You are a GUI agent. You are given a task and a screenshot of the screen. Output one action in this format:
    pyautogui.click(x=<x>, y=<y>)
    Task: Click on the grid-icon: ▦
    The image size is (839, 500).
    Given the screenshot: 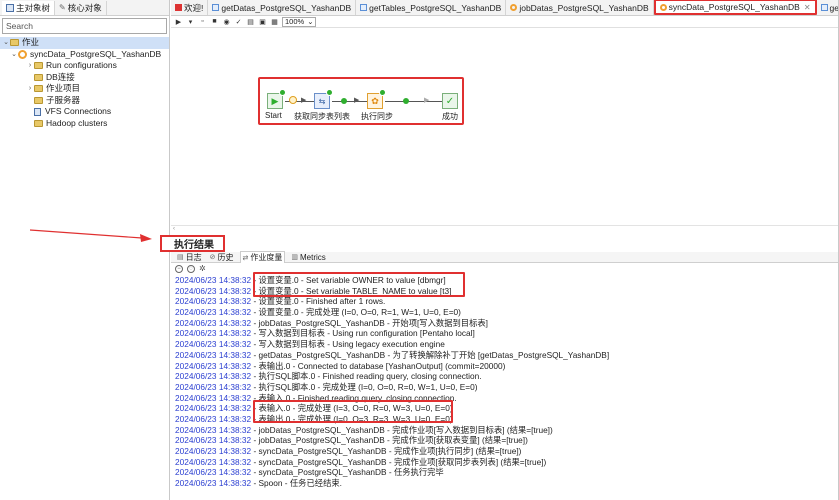 What is the action you would take?
    pyautogui.click(x=274, y=21)
    